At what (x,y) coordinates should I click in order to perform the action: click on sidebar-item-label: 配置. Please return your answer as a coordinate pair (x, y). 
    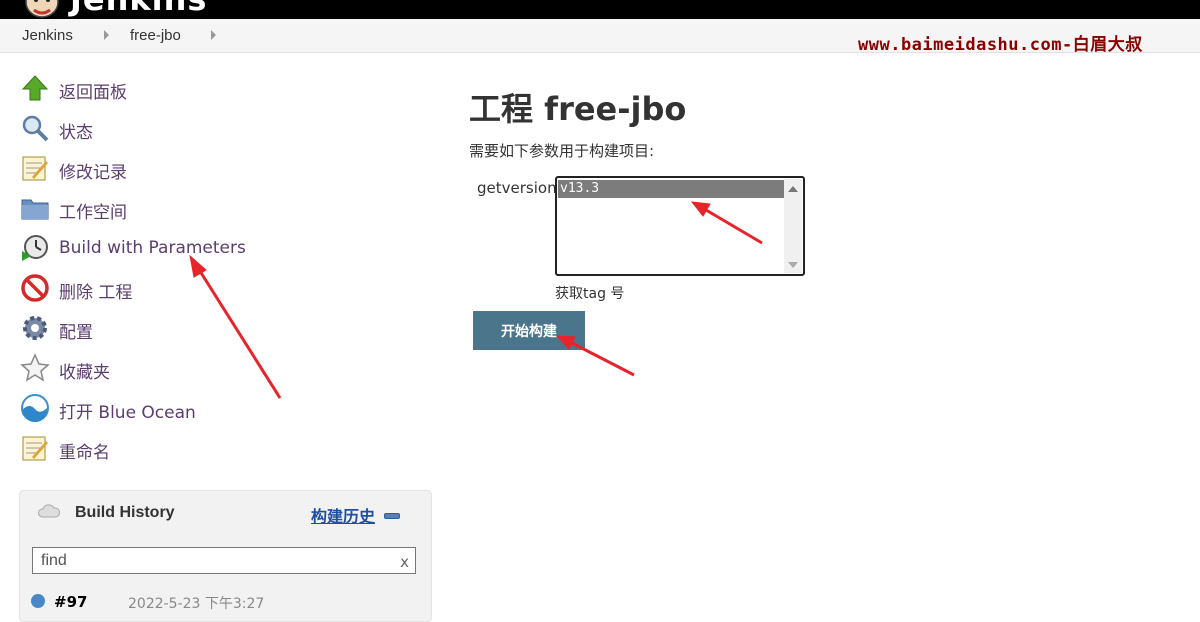
    Looking at the image, I should click on (76, 333).